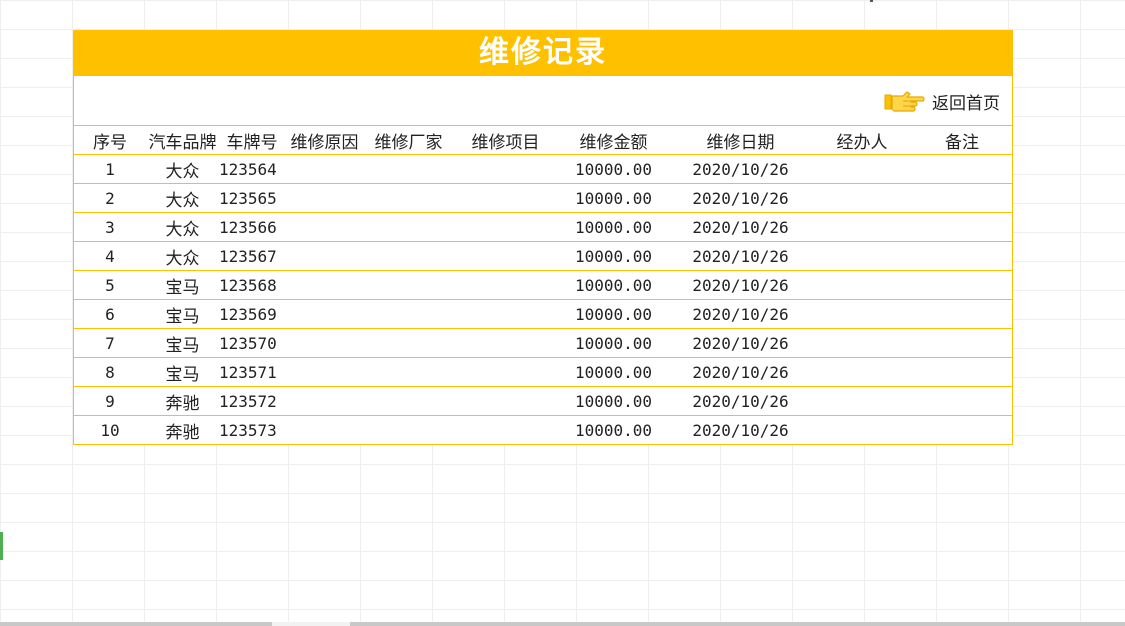  I want to click on table-row: 8 宝马 123571 10000.00 2020/10/26, so click(543, 372).